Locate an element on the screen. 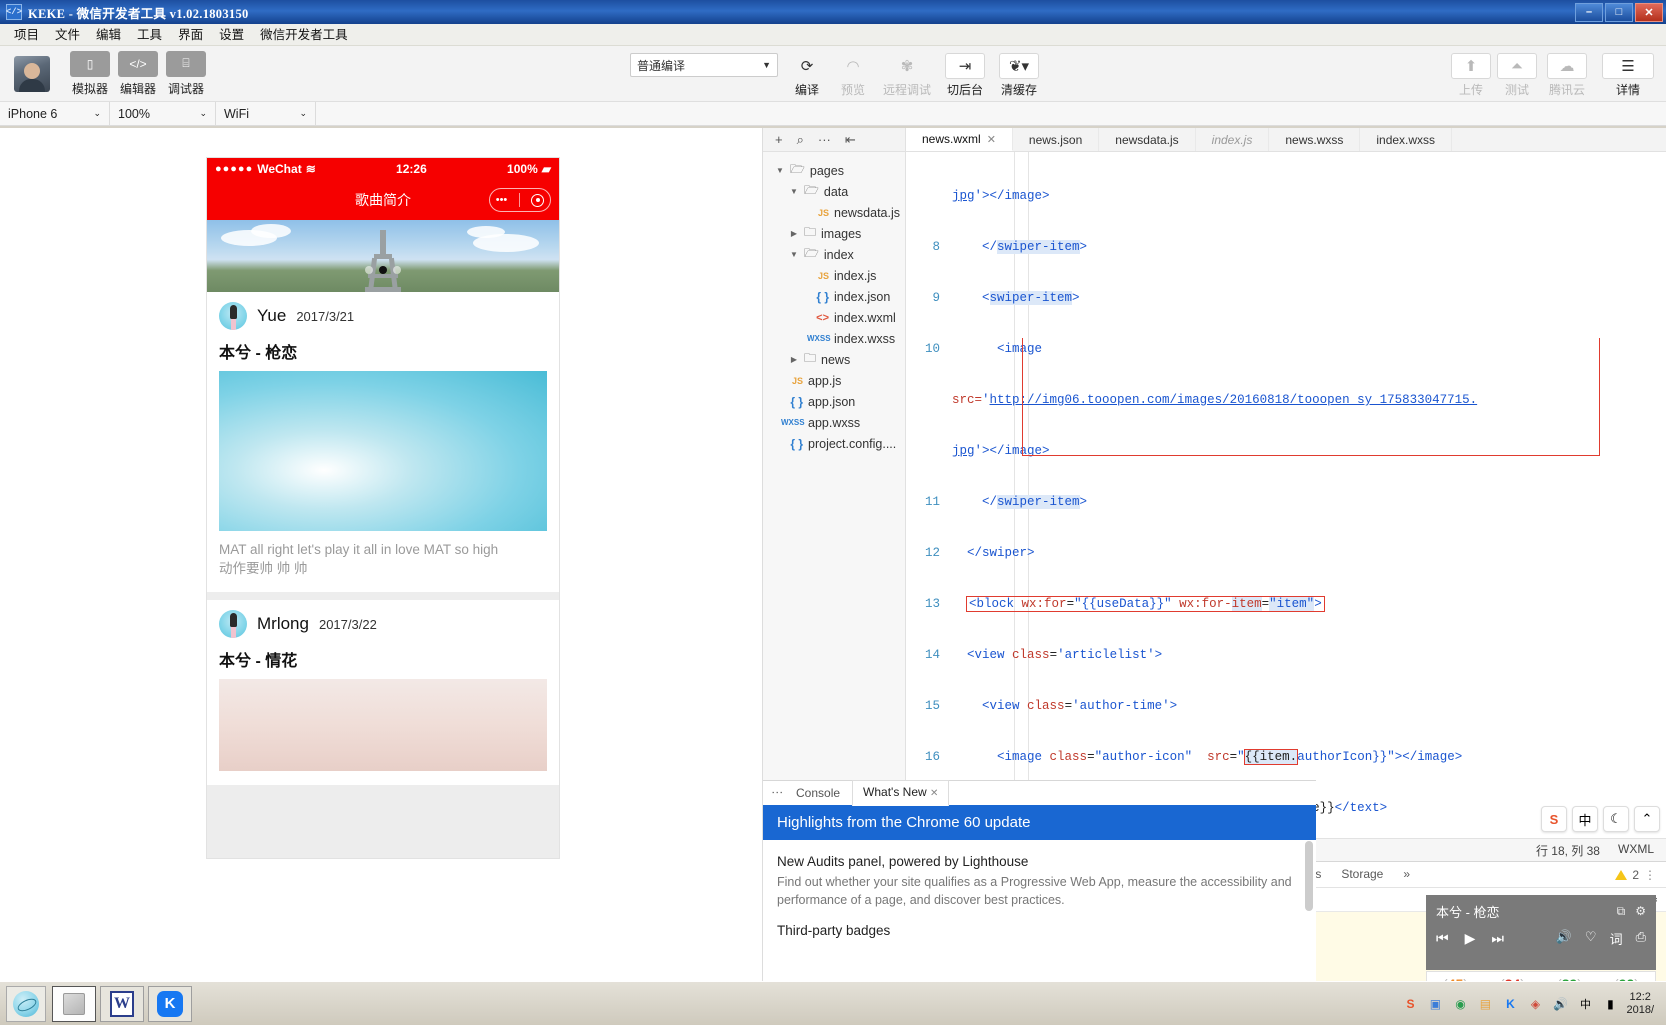  background-button: ⇥ 切后台 is located at coordinates (965, 75).